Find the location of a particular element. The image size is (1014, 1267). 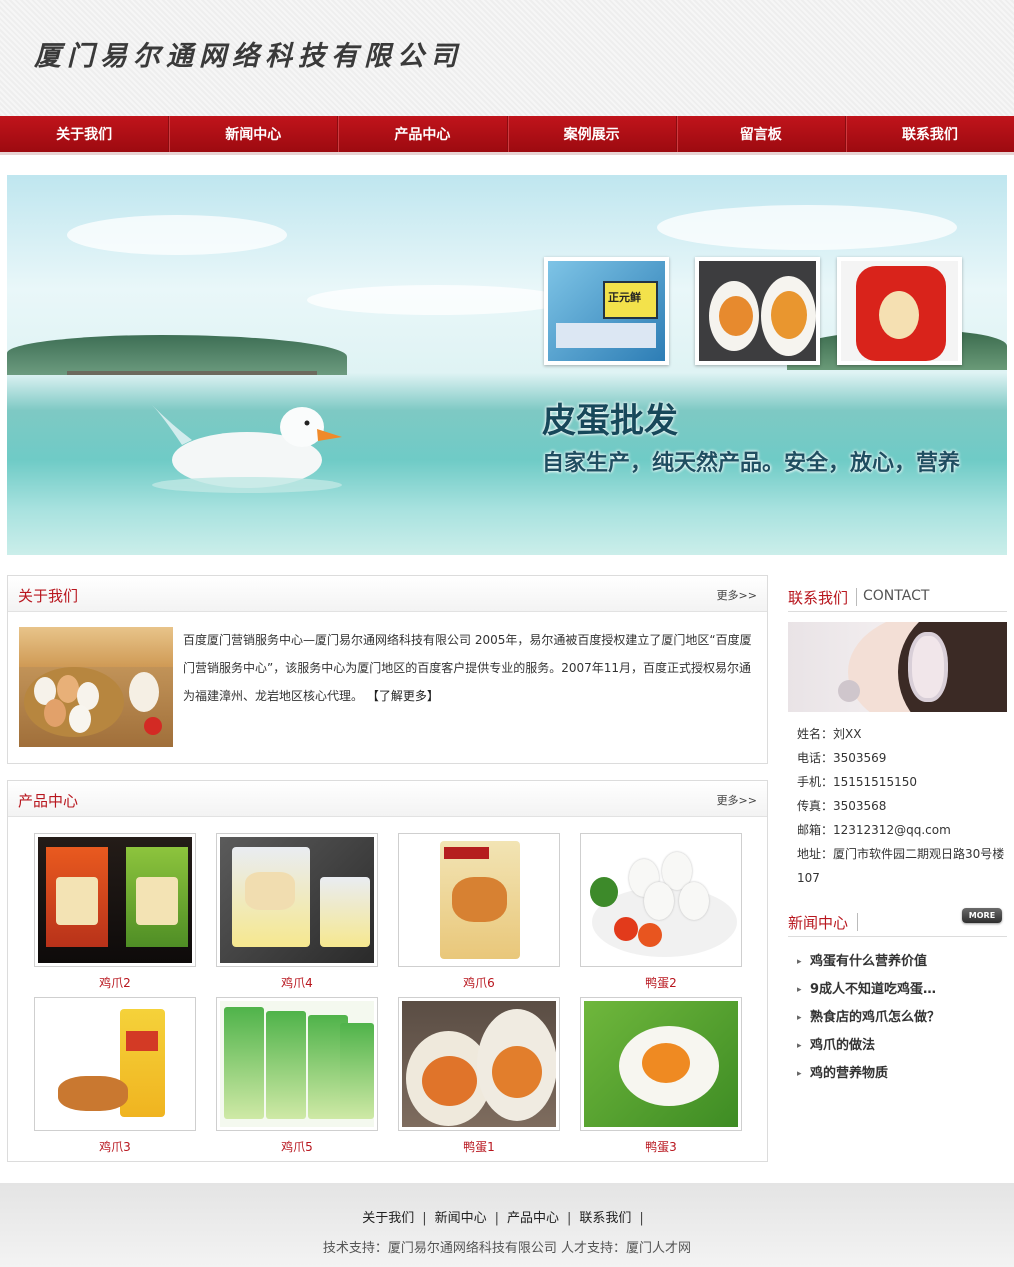

about-image-eggs is located at coordinates (96, 687).